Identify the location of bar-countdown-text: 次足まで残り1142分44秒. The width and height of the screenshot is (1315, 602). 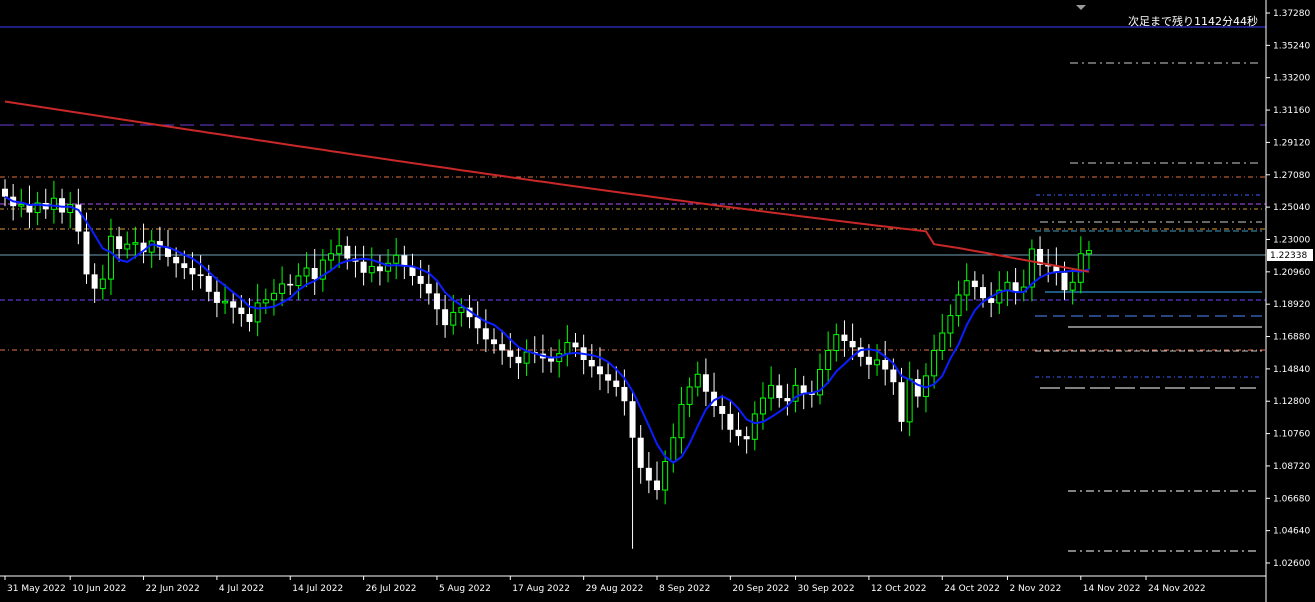
(1193, 21).